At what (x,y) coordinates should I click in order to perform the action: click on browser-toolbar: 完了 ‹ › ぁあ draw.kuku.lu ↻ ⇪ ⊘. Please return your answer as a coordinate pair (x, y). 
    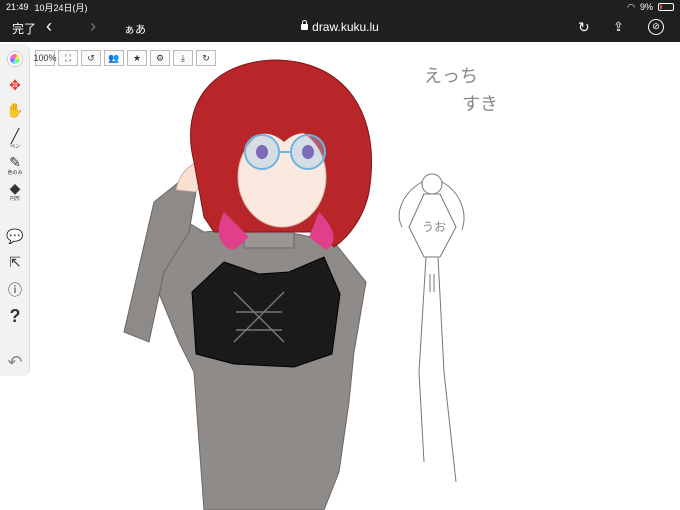
    Looking at the image, I should click on (340, 28).